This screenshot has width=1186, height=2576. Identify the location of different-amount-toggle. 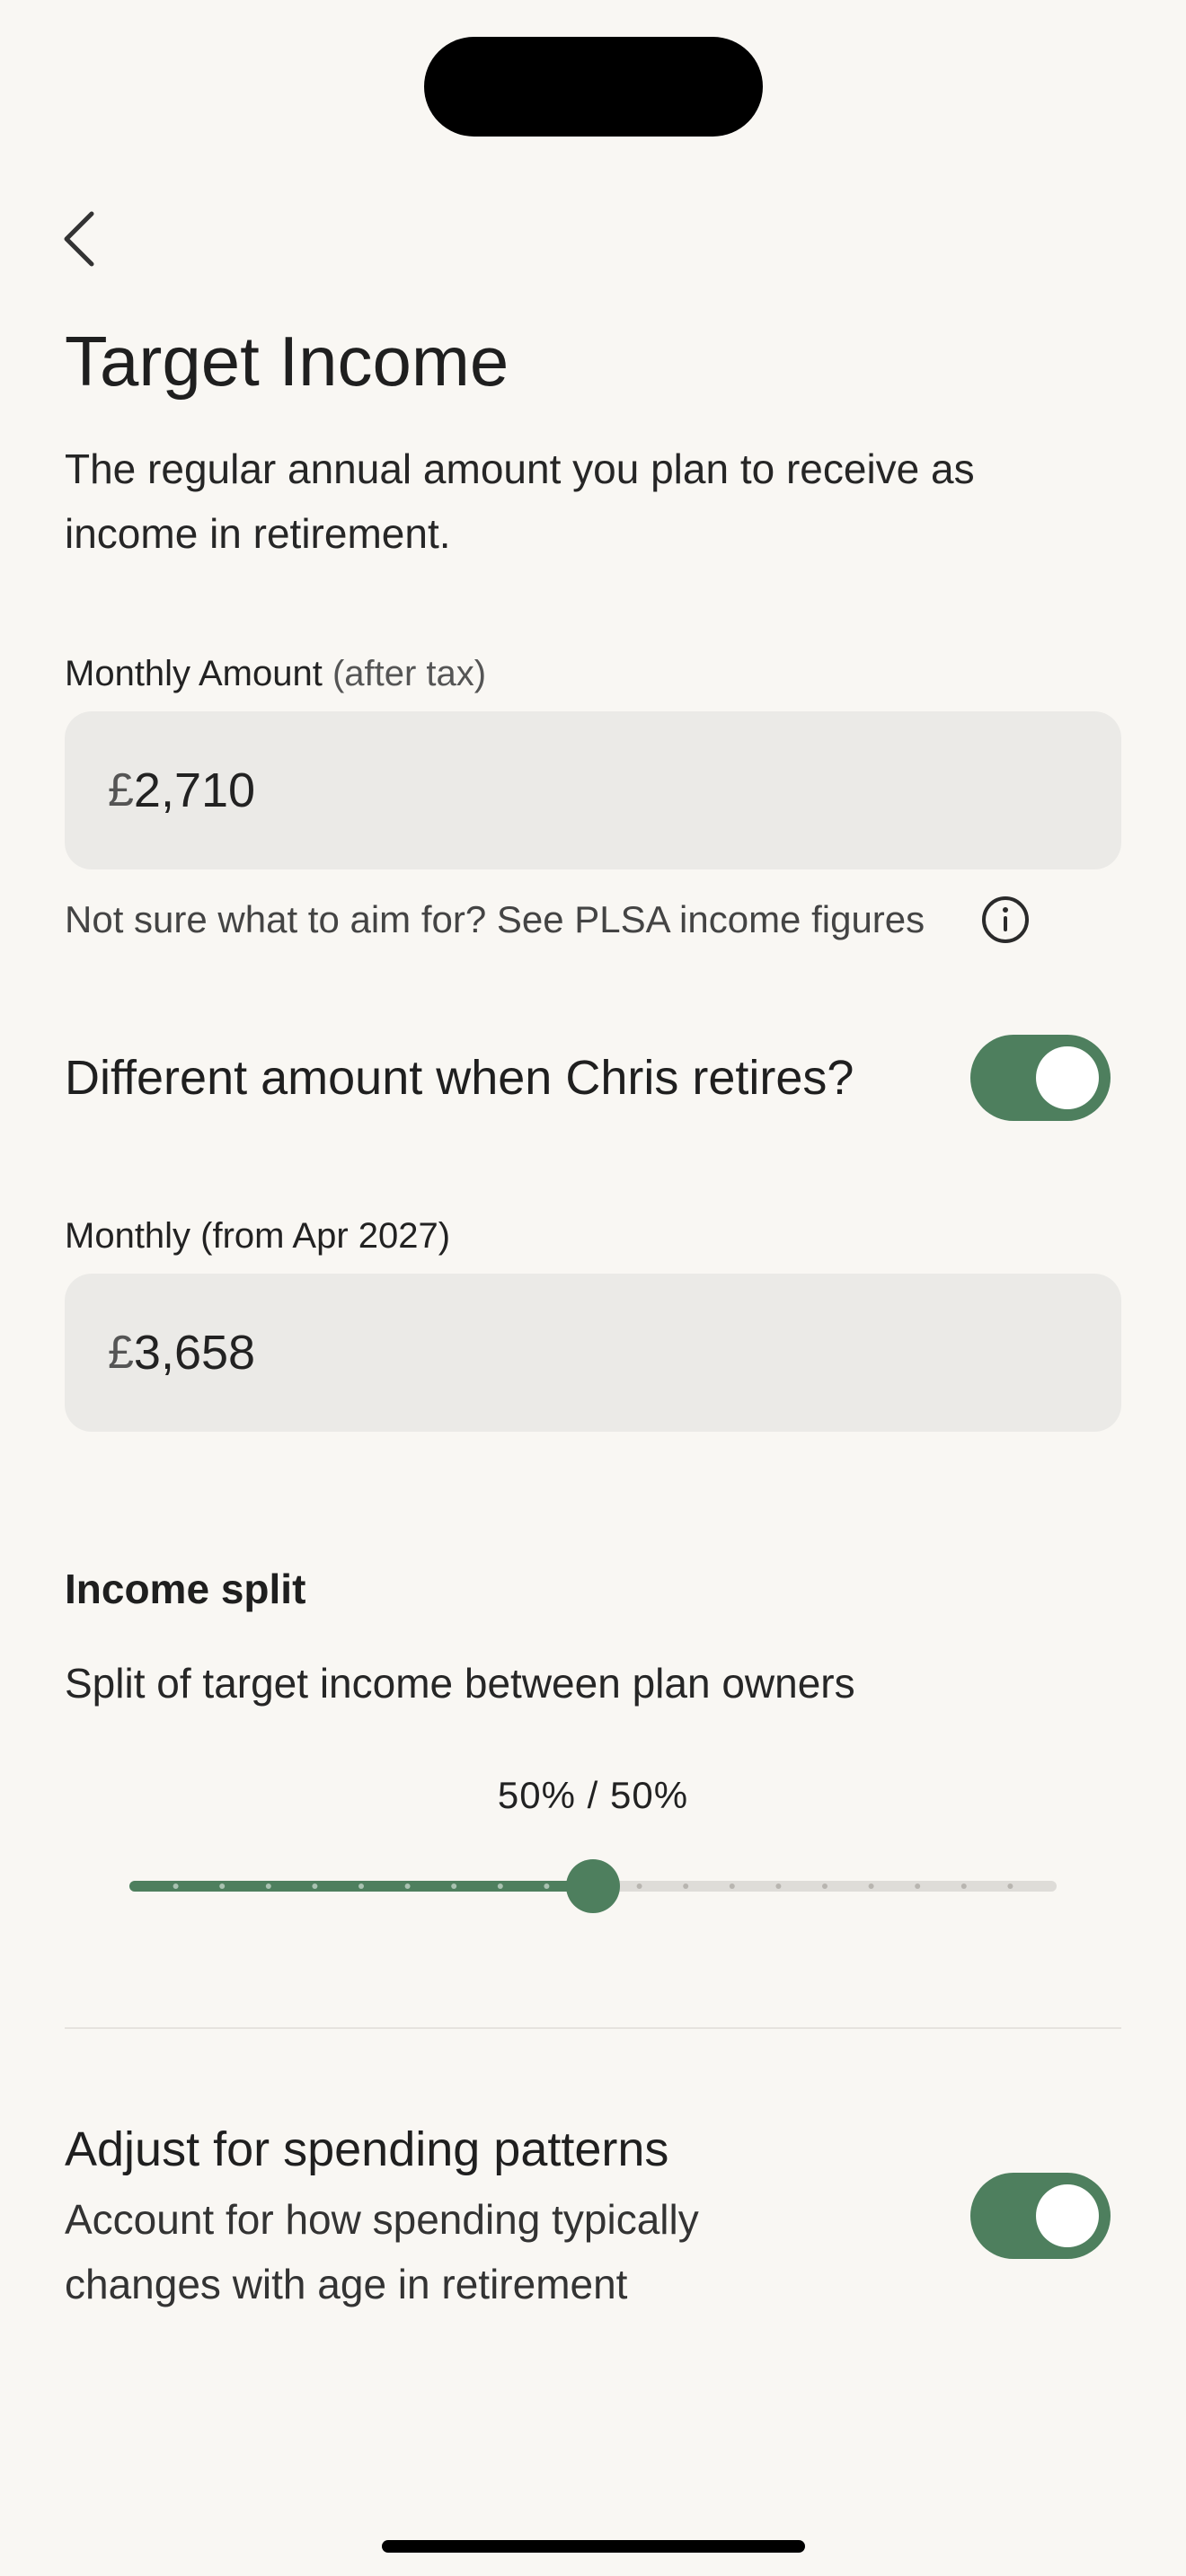
(1040, 1078).